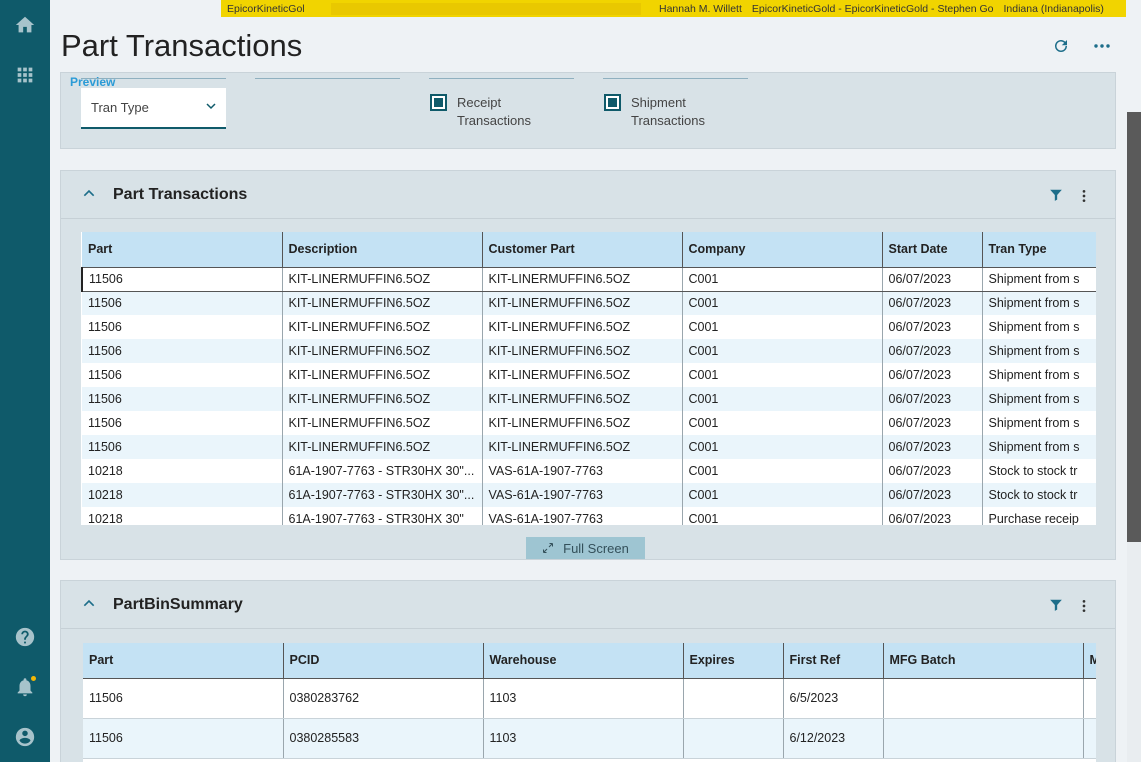 Image resolution: width=1141 pixels, height=762 pixels. What do you see at coordinates (833, 698) in the screenshot?
I see `table-cell: 6/5/2023` at bounding box center [833, 698].